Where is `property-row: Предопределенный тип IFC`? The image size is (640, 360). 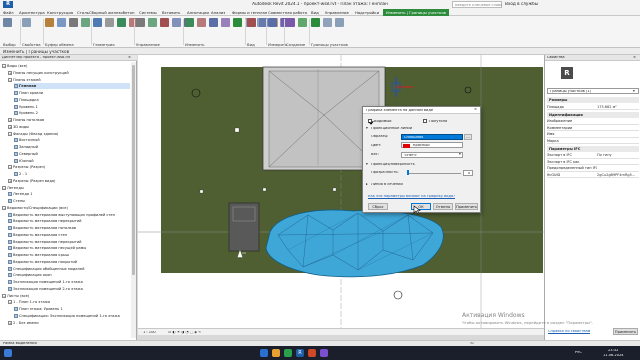
property-row: Предопределенный тип IFC is located at coordinates (593, 169).